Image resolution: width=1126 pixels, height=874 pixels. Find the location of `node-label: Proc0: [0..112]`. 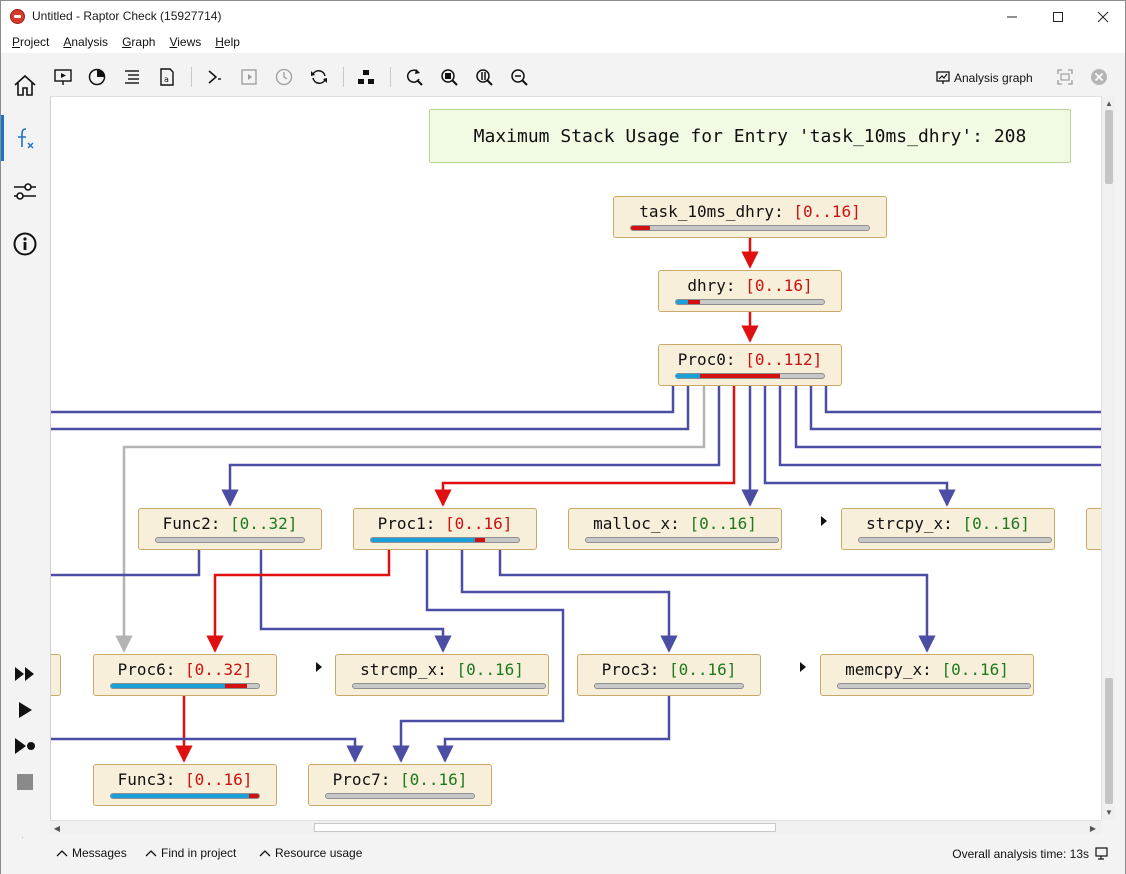

node-label: Proc0: [0..112] is located at coordinates (750, 359).